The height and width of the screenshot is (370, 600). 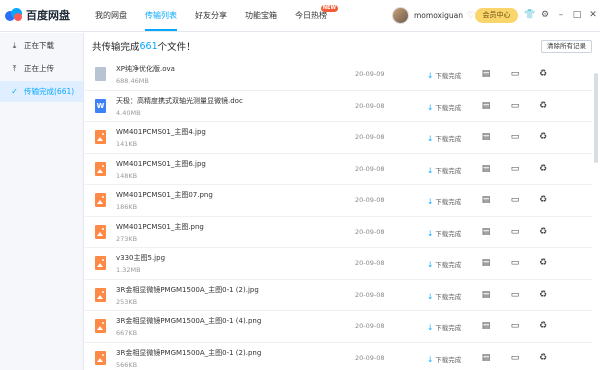 What do you see at coordinates (161, 132) in the screenshot?
I see `file-name: WM401PCMS01_主图4.jpg` at bounding box center [161, 132].